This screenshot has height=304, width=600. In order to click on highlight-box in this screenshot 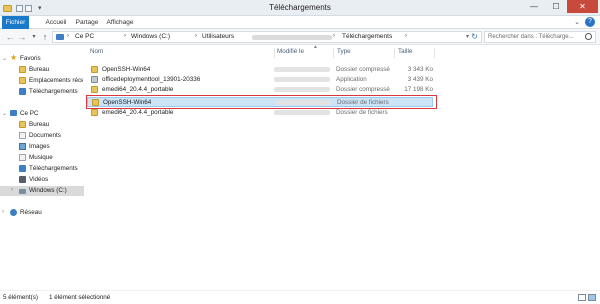, I will do `click(261, 102)`.